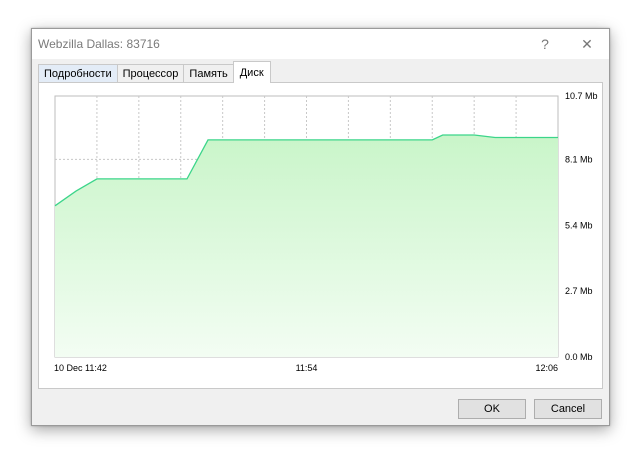  Describe the element at coordinates (568, 409) in the screenshot. I see `cancel-button: Cancel` at that location.